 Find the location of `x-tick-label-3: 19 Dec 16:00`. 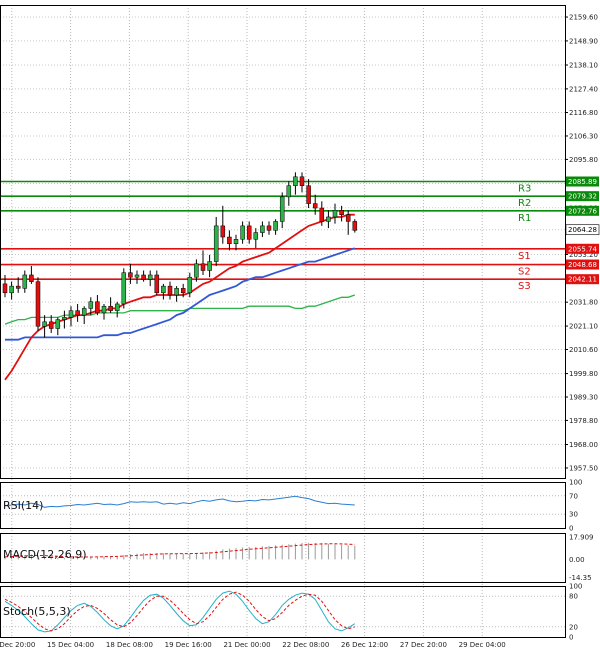

x-tick-label-3: 19 Dec 16:00 is located at coordinates (188, 645).